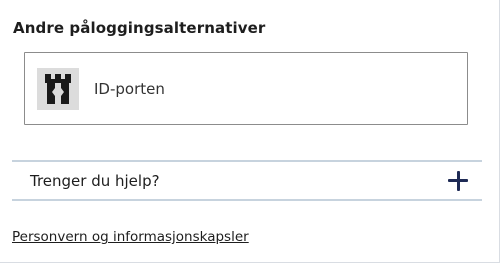 The image size is (501, 264). Describe the element at coordinates (139, 28) in the screenshot. I see `section-heading: Andre påloggingsalternativer` at that location.